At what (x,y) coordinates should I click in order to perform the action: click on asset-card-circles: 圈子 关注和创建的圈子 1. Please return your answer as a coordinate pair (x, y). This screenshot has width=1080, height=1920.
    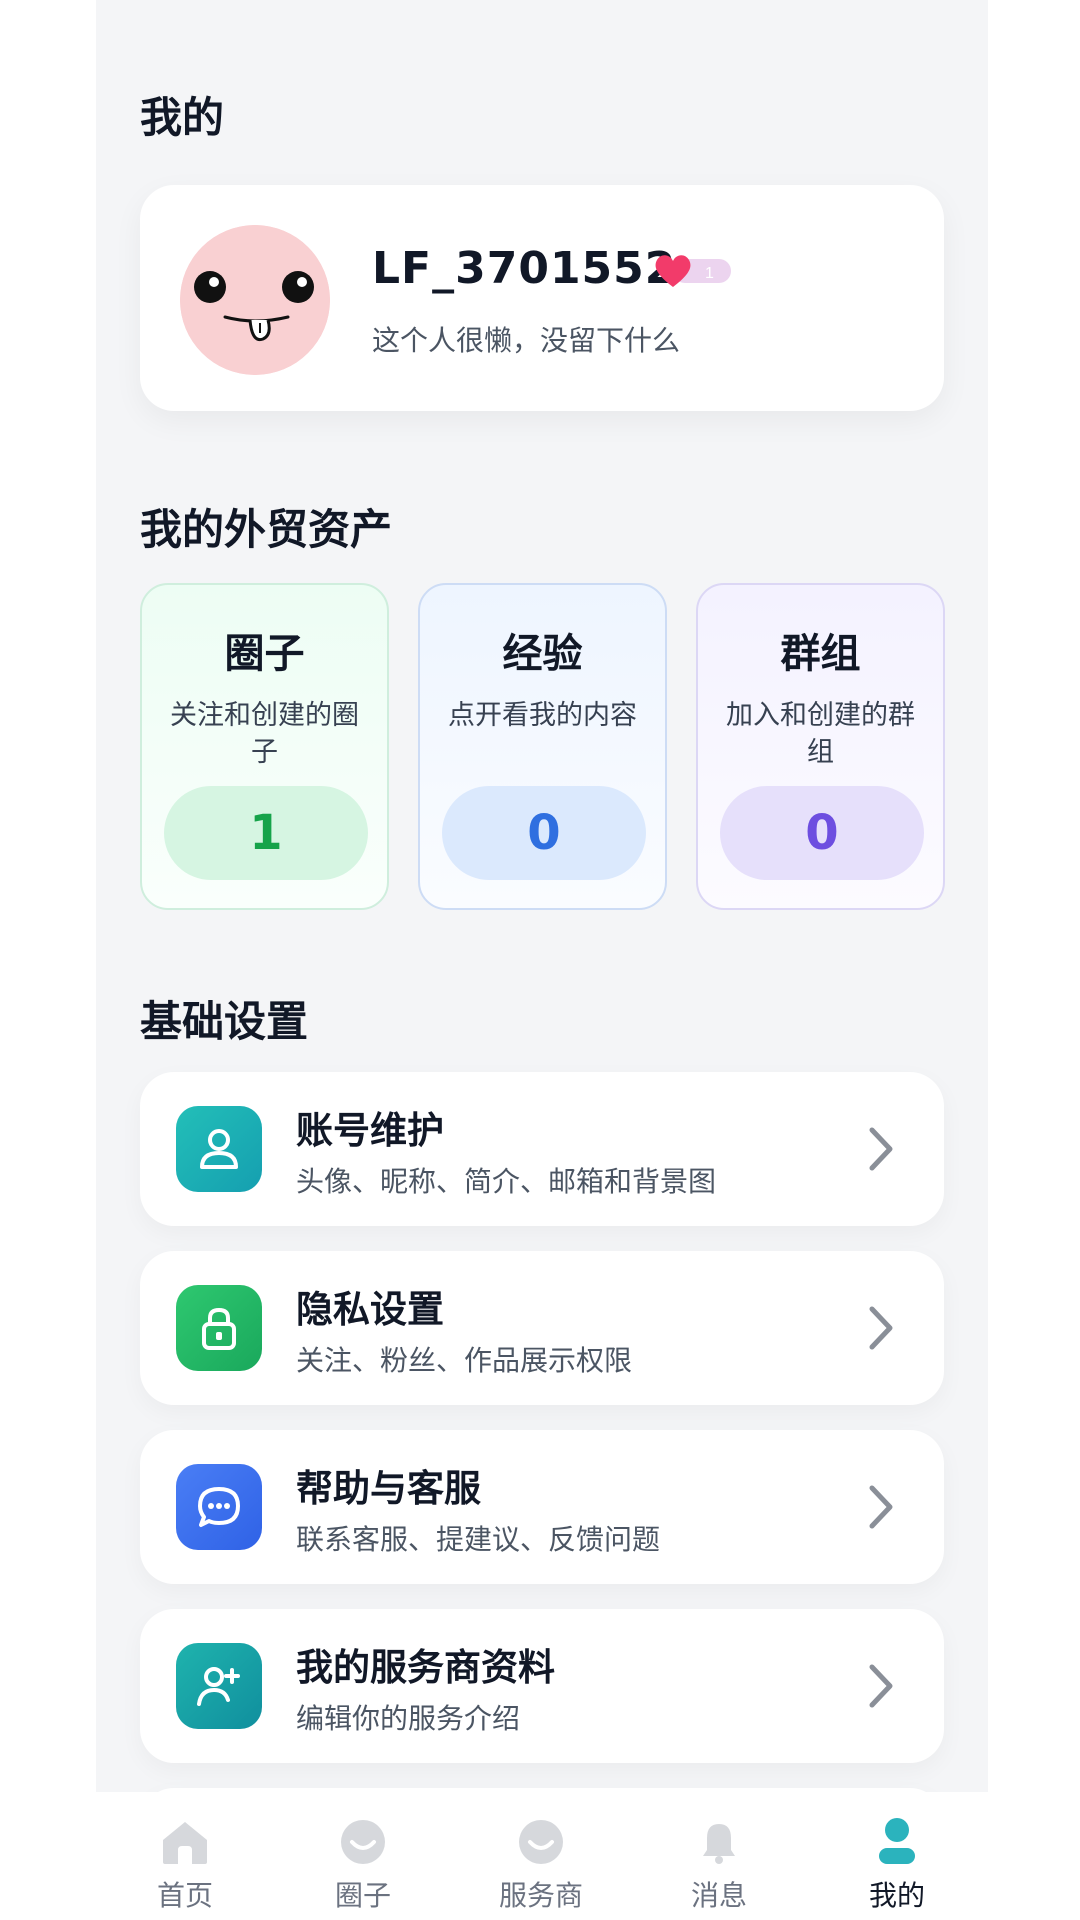
    Looking at the image, I should click on (264, 746).